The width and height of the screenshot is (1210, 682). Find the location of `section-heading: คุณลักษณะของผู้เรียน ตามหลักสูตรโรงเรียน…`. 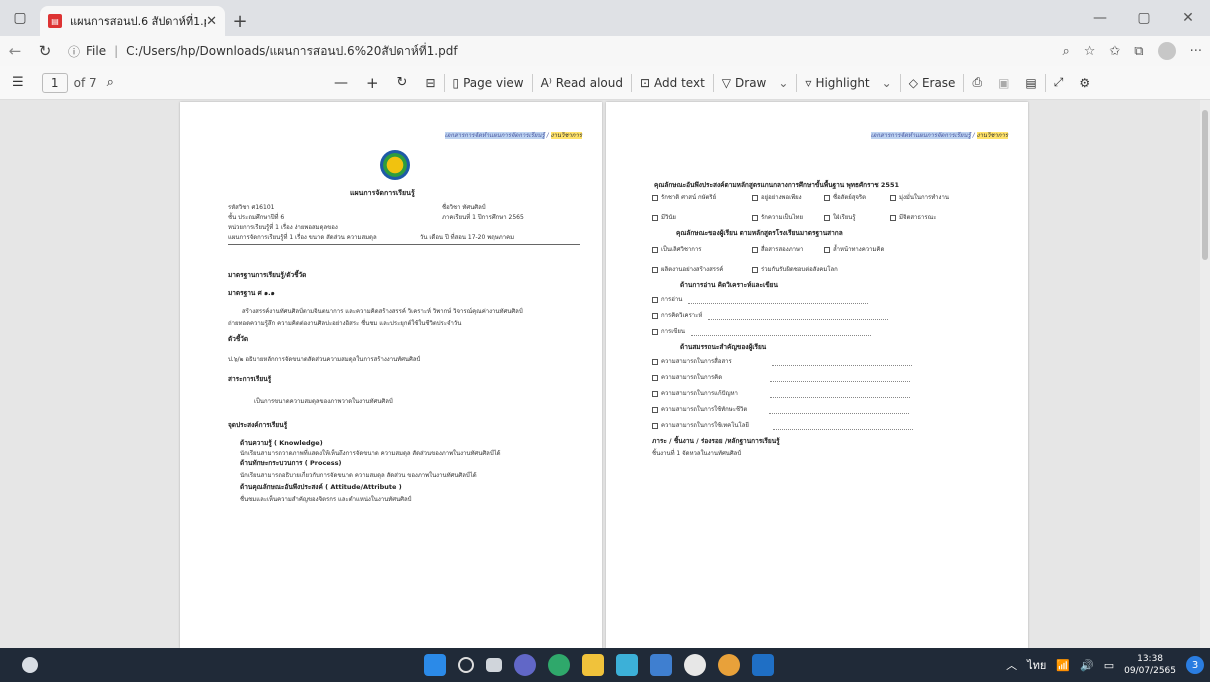

section-heading: คุณลักษณะของผู้เรียน ตามหลักสูตรโรงเรียน… is located at coordinates (759, 233).